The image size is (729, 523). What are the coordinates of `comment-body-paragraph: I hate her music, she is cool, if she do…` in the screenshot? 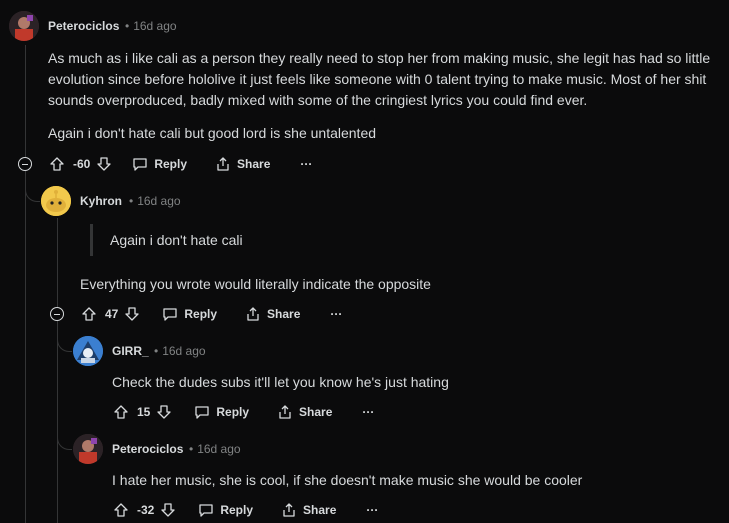 It's located at (347, 480).